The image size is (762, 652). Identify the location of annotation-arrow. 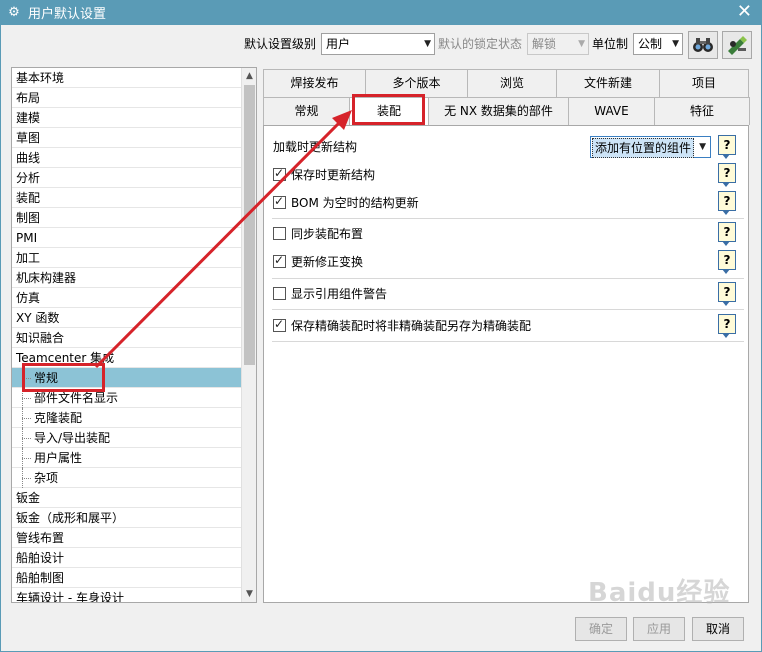
(223, 239).